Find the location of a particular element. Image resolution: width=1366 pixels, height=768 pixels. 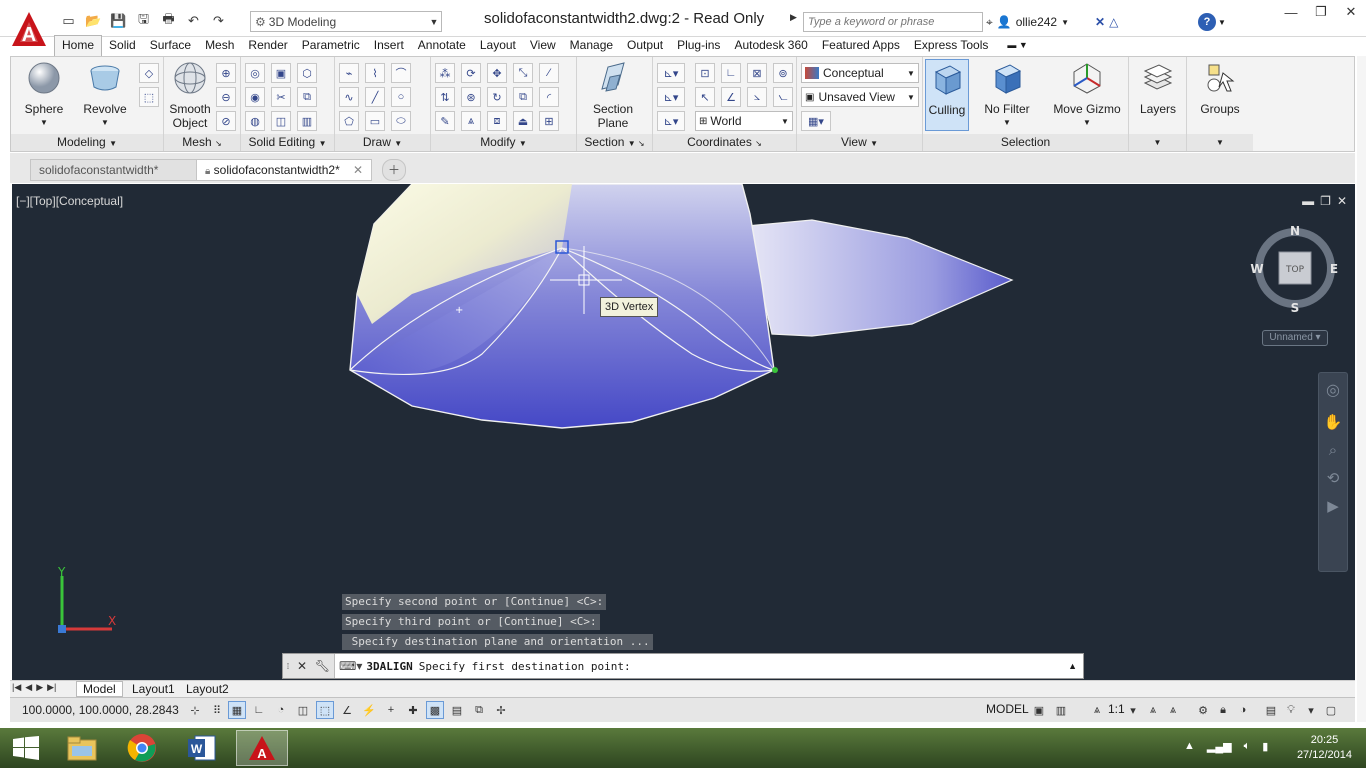

compass-s: S is located at coordinates (1295, 308).